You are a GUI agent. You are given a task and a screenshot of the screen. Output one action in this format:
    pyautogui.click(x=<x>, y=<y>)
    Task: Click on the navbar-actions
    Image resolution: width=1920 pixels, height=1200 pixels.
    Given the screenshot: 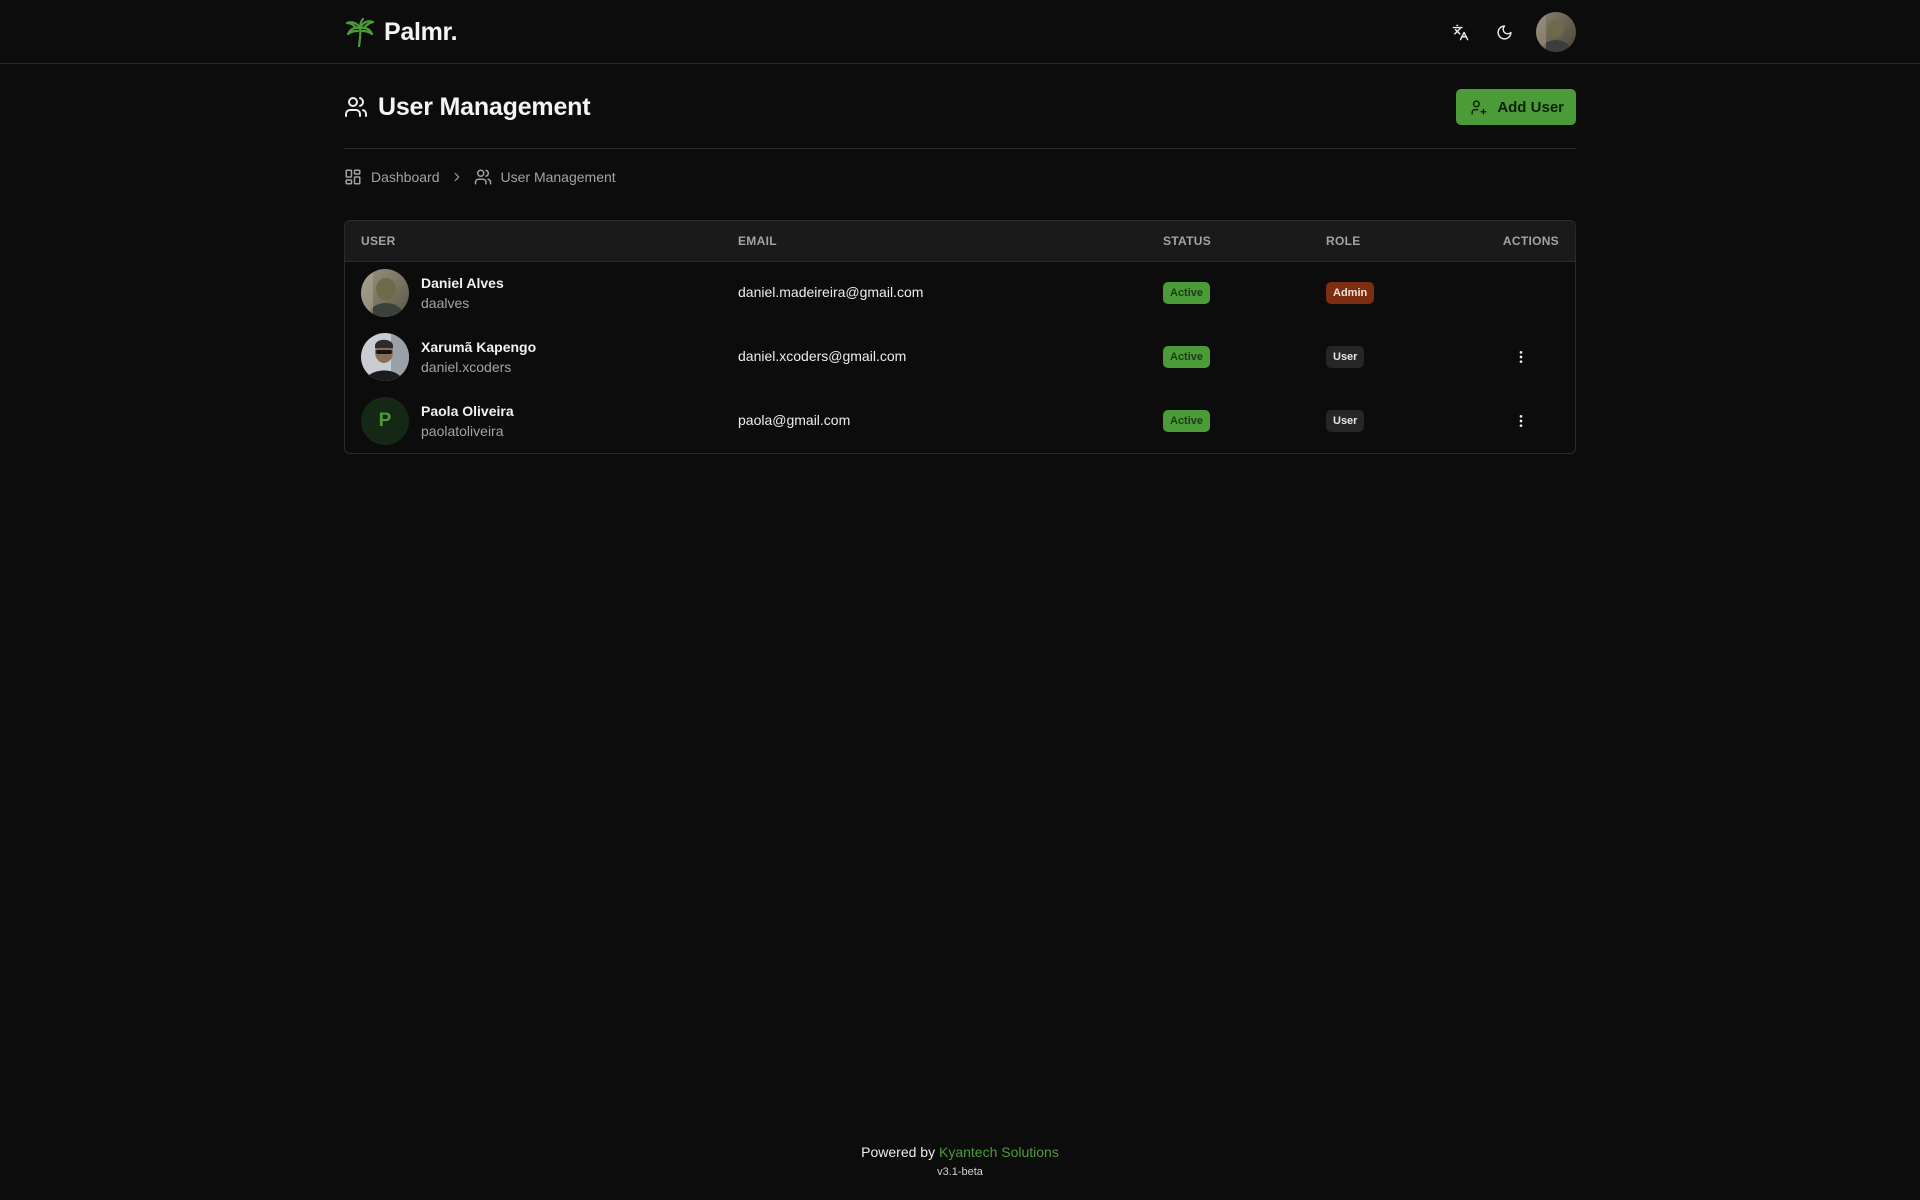 What is the action you would take?
    pyautogui.click(x=1509, y=32)
    